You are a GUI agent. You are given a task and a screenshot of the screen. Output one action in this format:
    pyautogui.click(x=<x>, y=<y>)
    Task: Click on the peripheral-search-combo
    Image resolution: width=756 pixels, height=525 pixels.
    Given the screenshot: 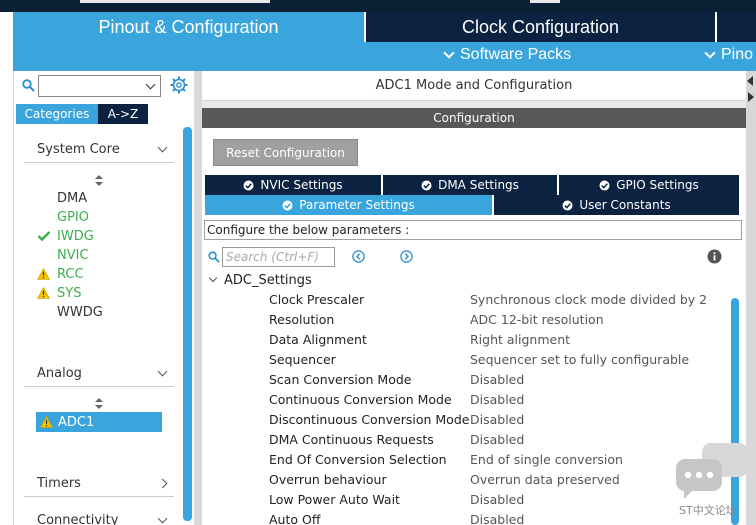 What is the action you would take?
    pyautogui.click(x=99, y=86)
    